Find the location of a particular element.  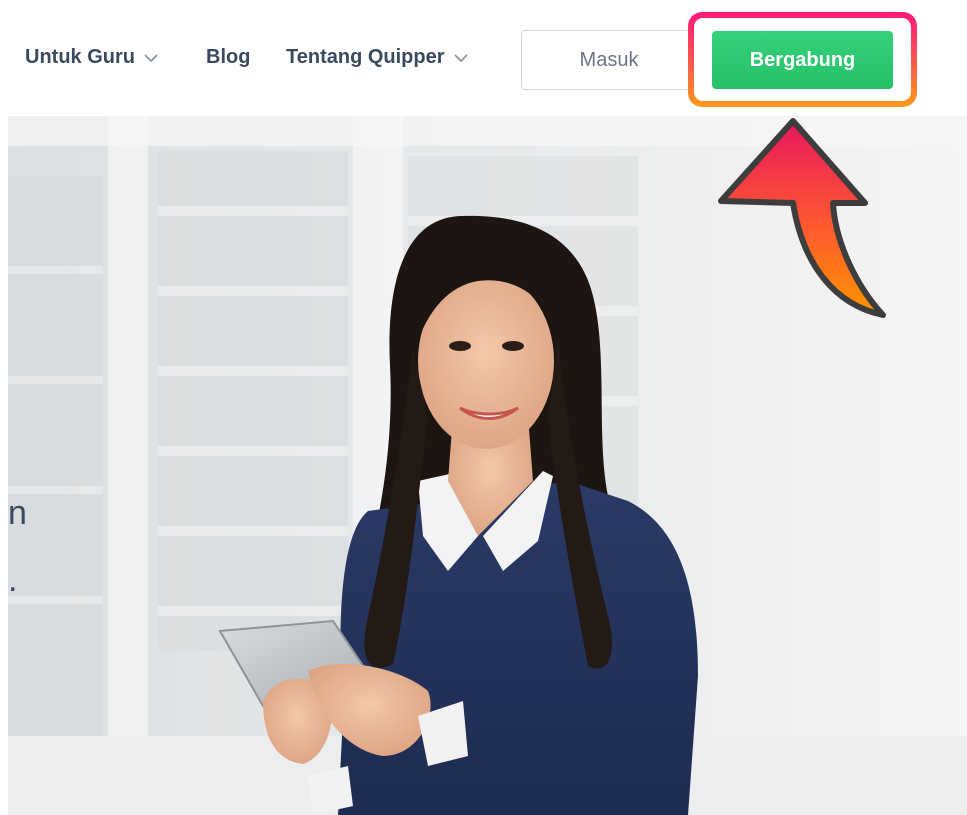

hero-heading-fragment: n is located at coordinates (17, 513).